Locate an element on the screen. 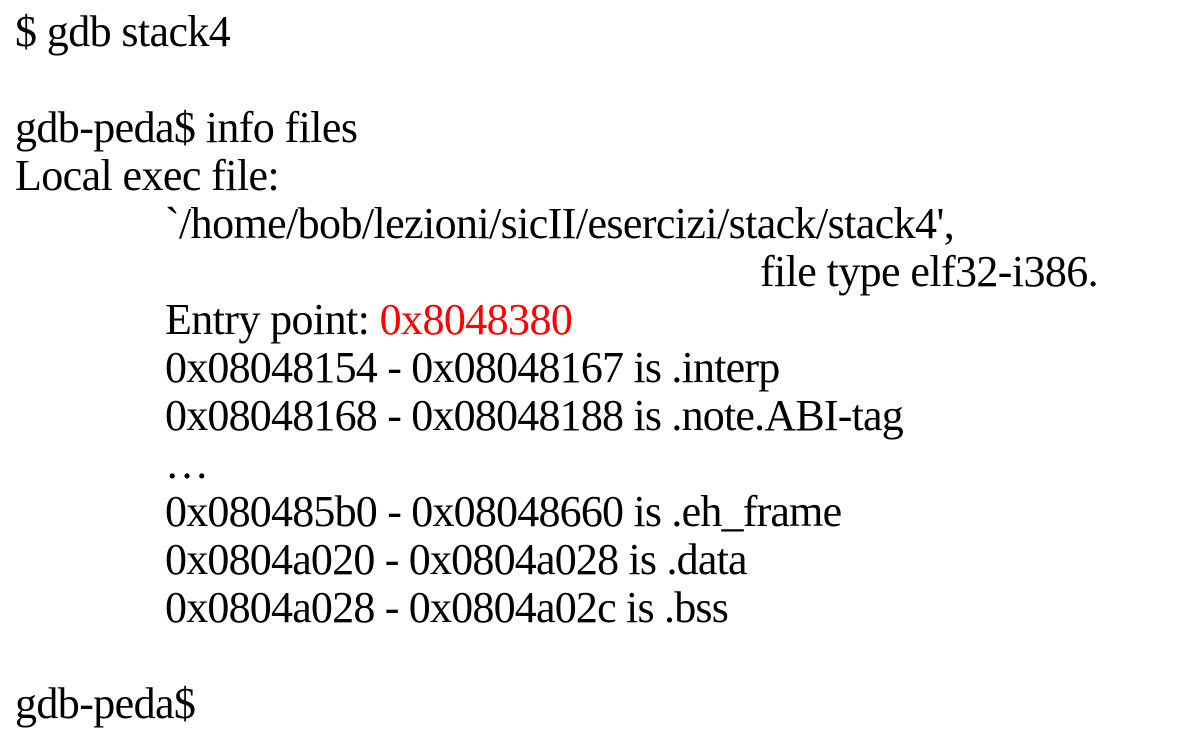  section-line: 0x0804a028 - 0x0804a02c is .bss is located at coordinates (447, 607).